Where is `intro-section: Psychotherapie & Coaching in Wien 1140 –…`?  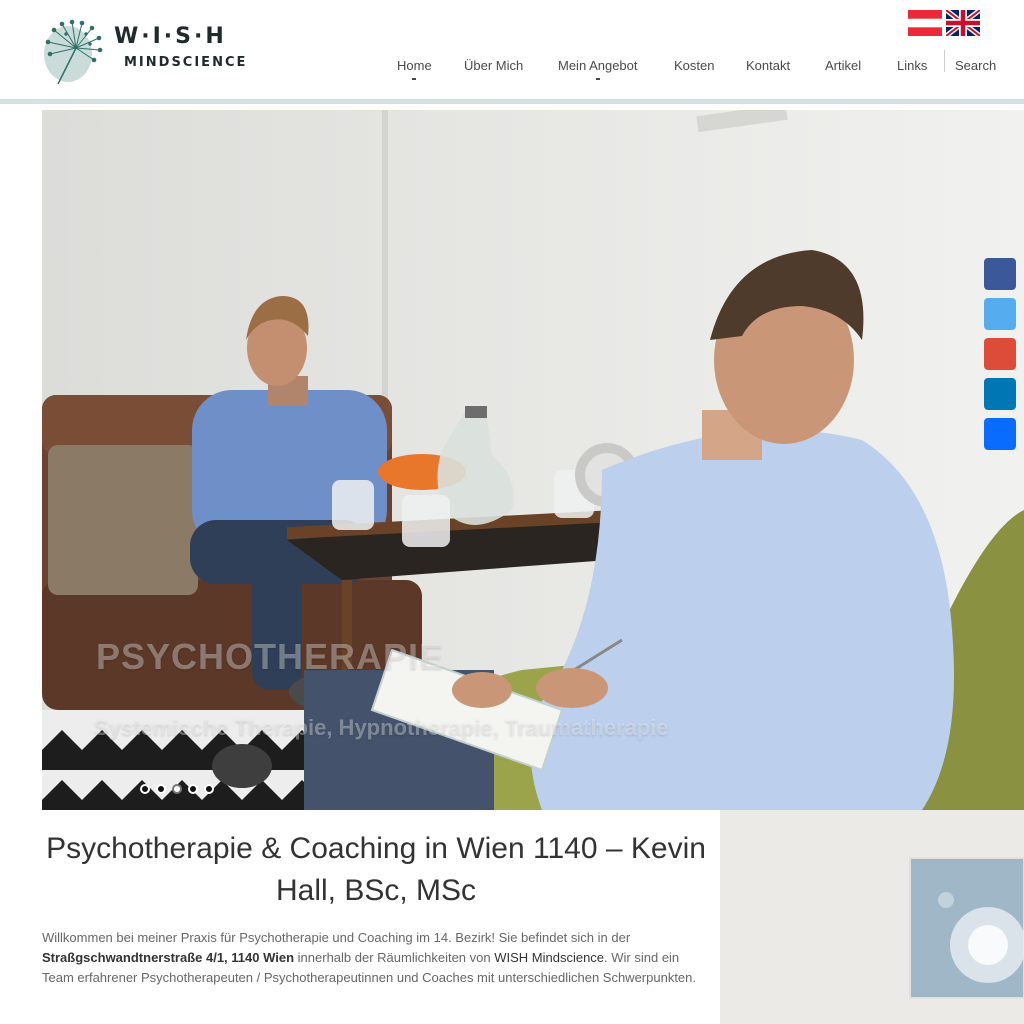 intro-section: Psychotherapie & Coaching in Wien 1140 –… is located at coordinates (381, 917).